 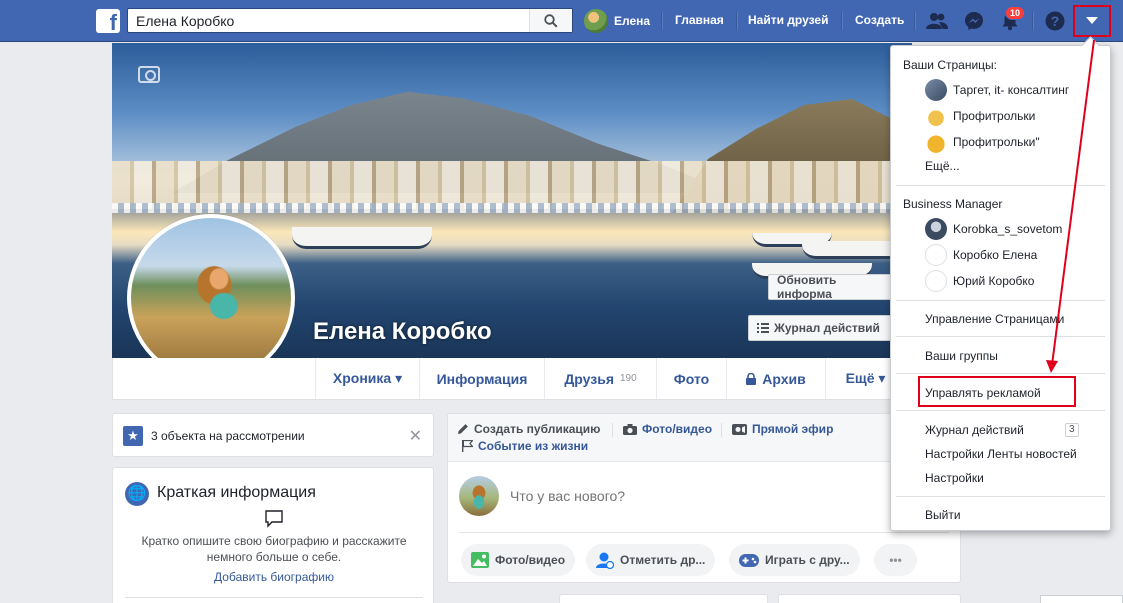 I want to click on facebook-logo-icon: f, so click(x=108, y=21).